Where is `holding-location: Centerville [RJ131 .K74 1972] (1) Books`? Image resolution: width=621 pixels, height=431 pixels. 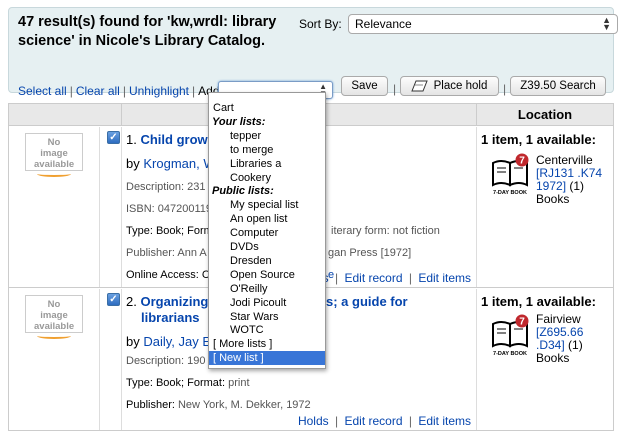
holding-location: Centerville [RJ131 .K74 1972] (1) Books is located at coordinates (571, 180).